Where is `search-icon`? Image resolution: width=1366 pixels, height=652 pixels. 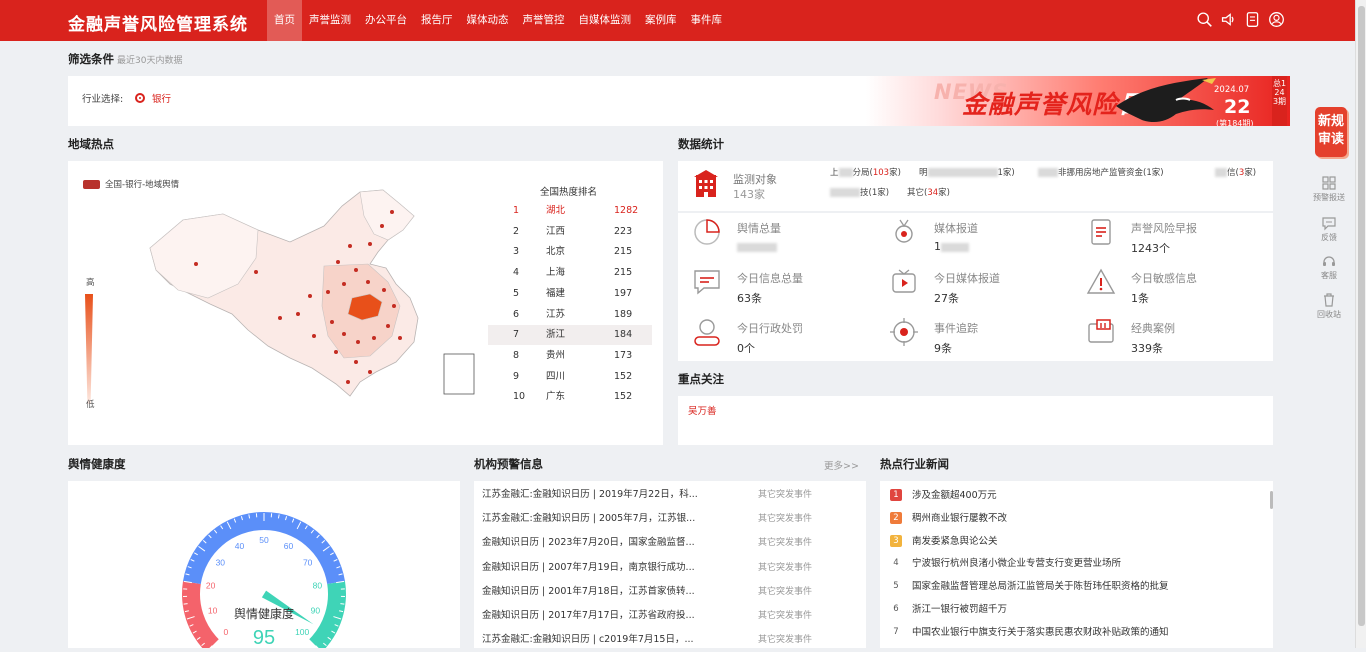 search-icon is located at coordinates (1204, 21).